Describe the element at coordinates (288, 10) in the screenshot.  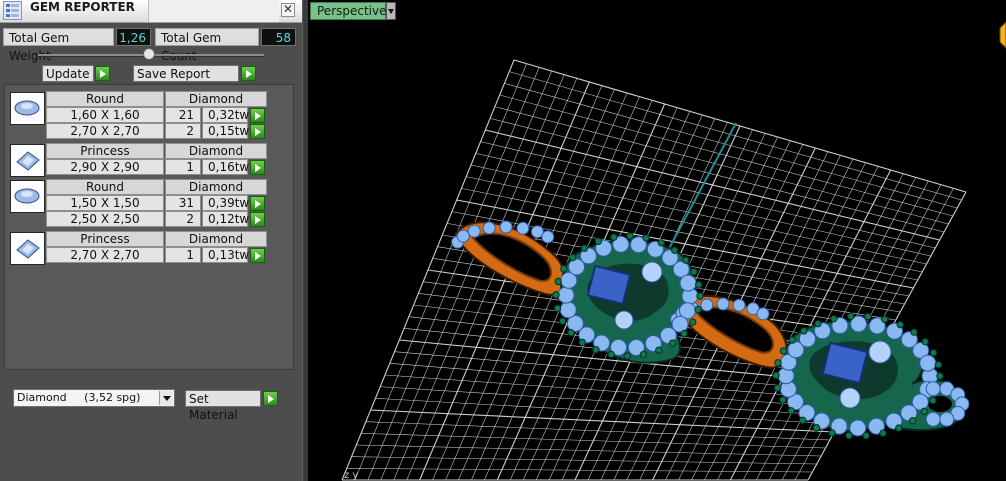
I see `close-icon: ✕` at that location.